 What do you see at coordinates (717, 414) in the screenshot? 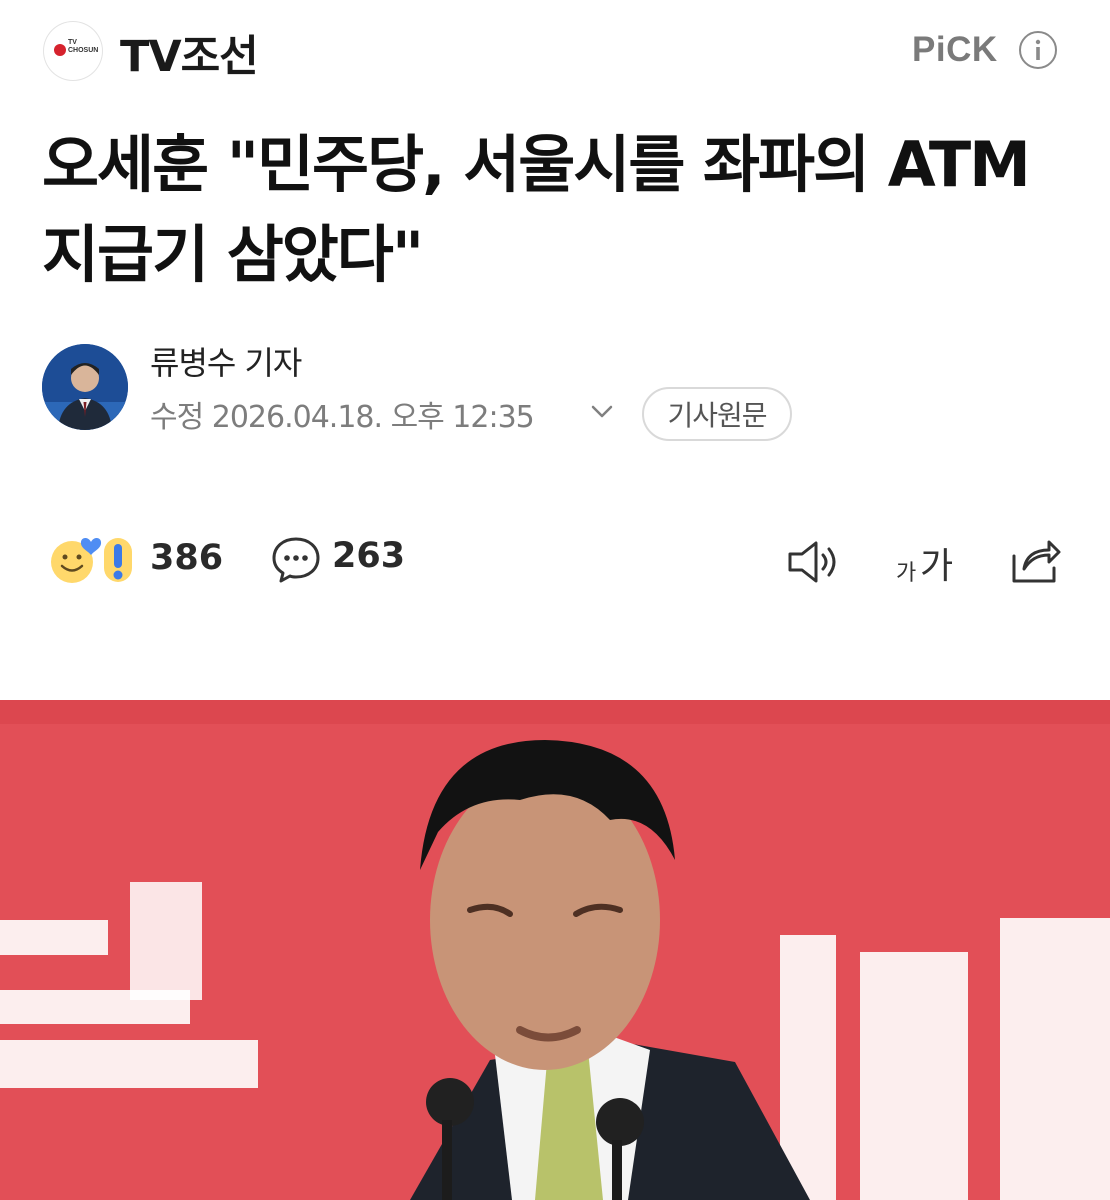
I see `original-article-button: 기사원문` at bounding box center [717, 414].